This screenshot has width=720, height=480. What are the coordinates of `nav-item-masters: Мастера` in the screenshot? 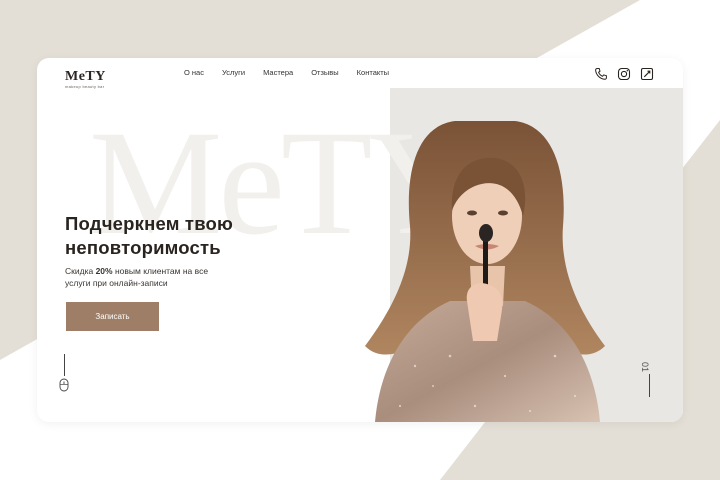 It's located at (278, 72).